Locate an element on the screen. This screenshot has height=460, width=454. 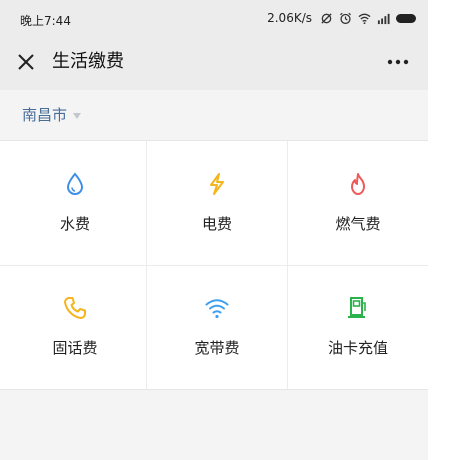
service-fuel-card: 油卡充值 is located at coordinates (357, 327).